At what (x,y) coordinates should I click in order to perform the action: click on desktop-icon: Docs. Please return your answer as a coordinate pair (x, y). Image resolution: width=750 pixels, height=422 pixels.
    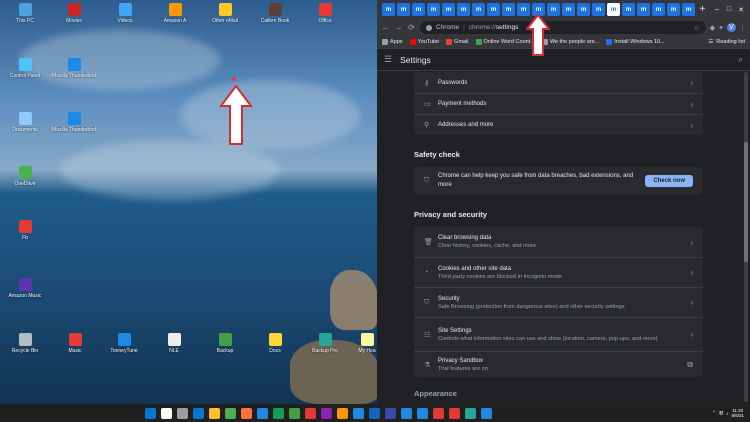
    Looking at the image, I should click on (275, 343).